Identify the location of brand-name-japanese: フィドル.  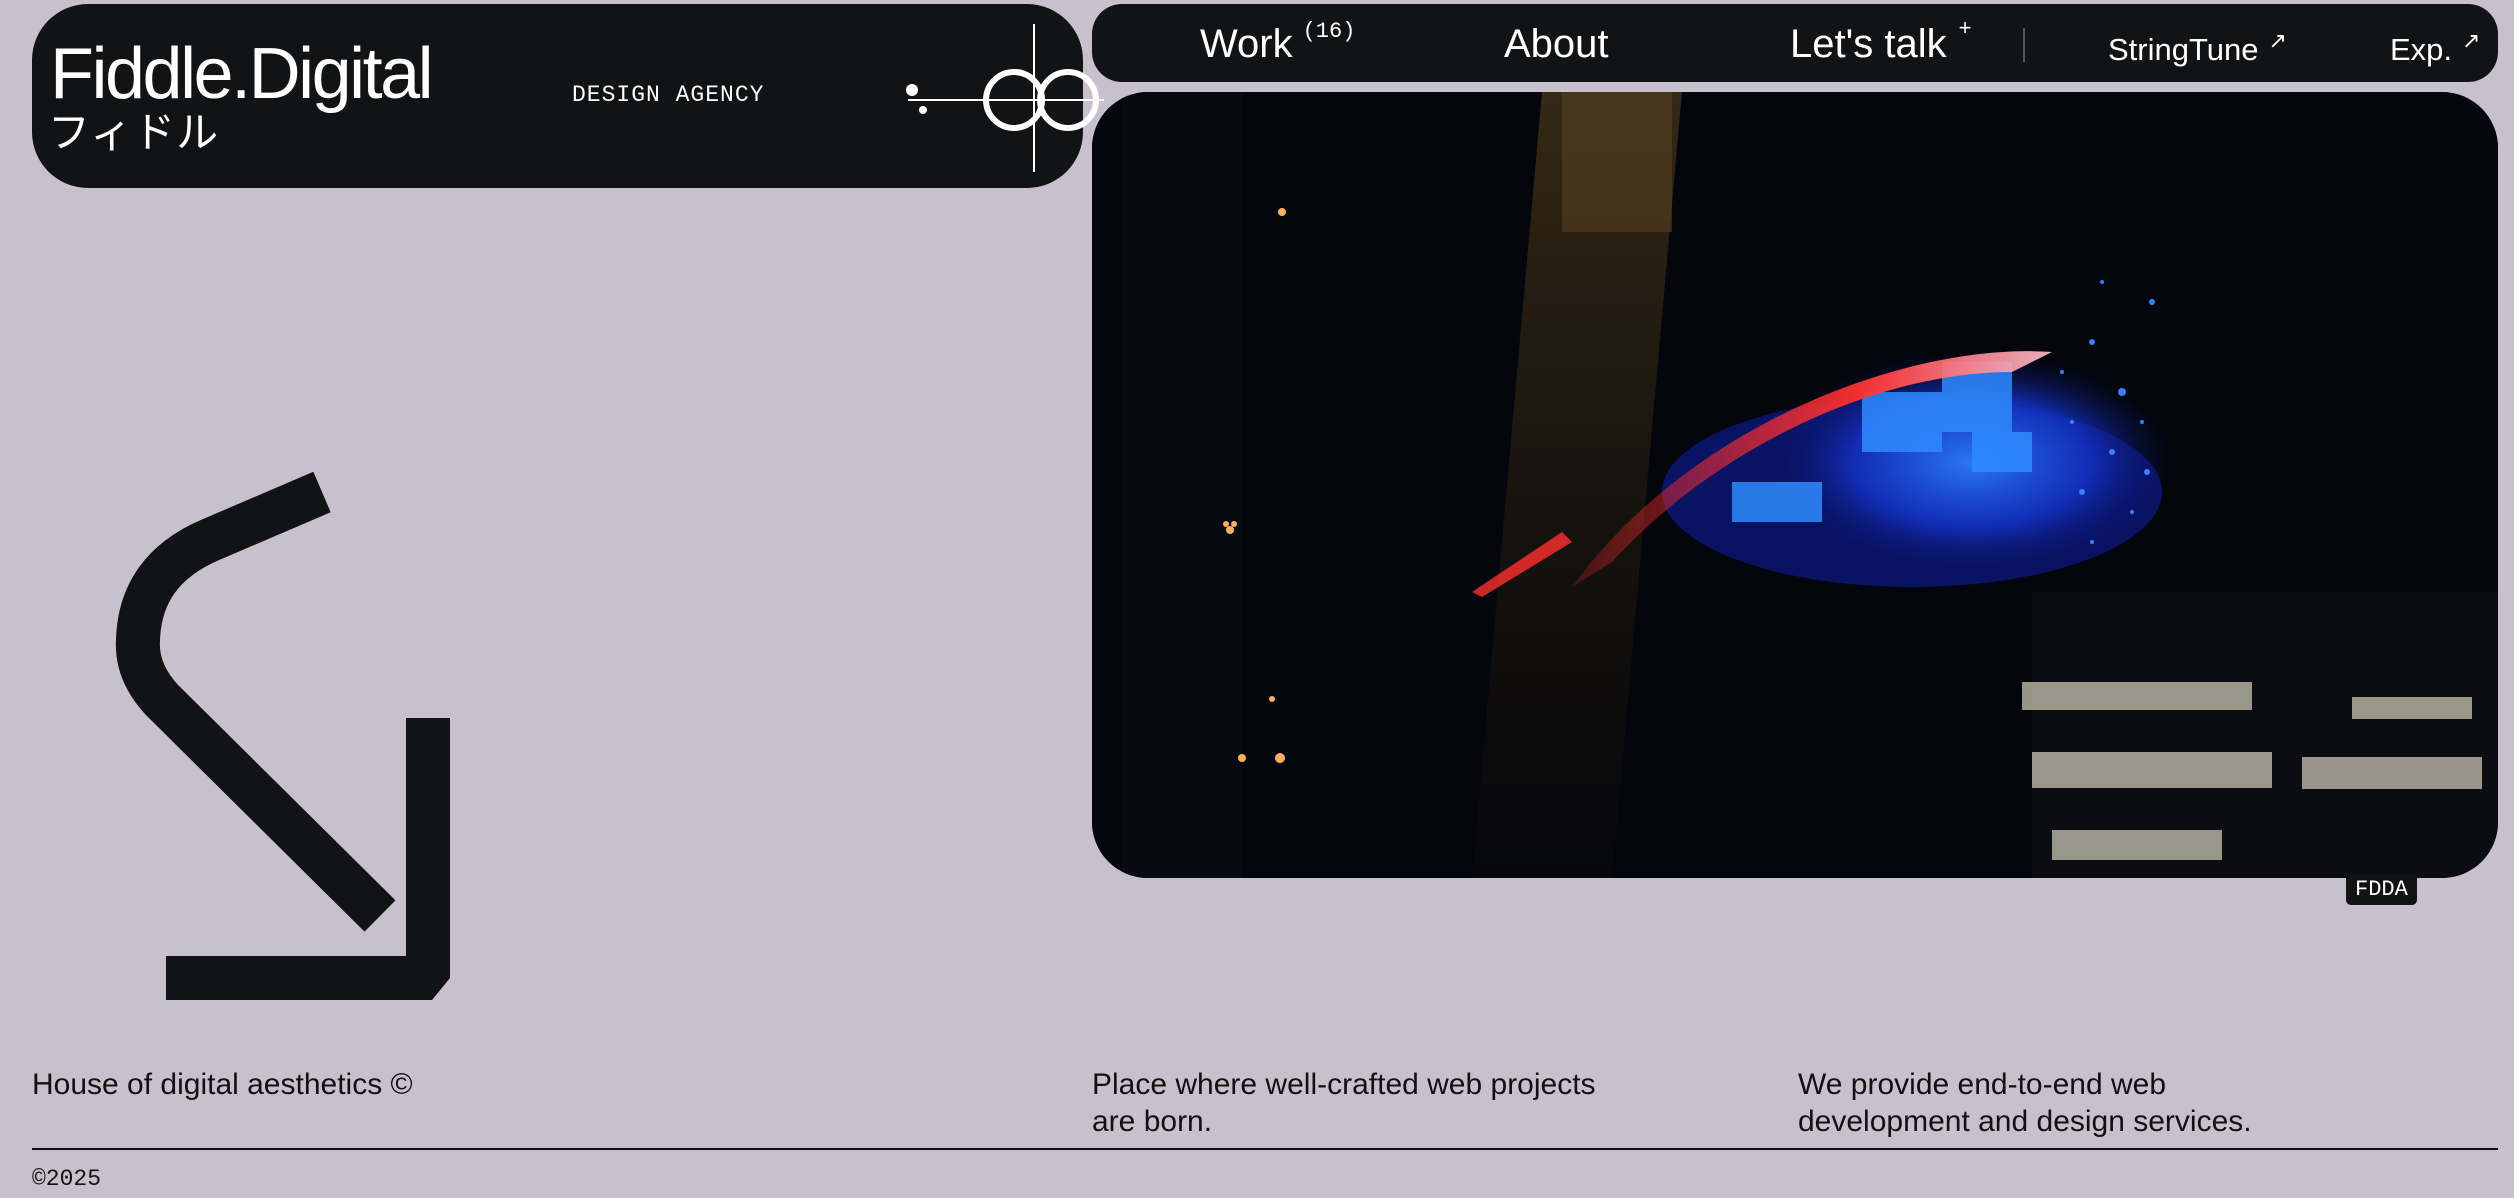
(134, 132).